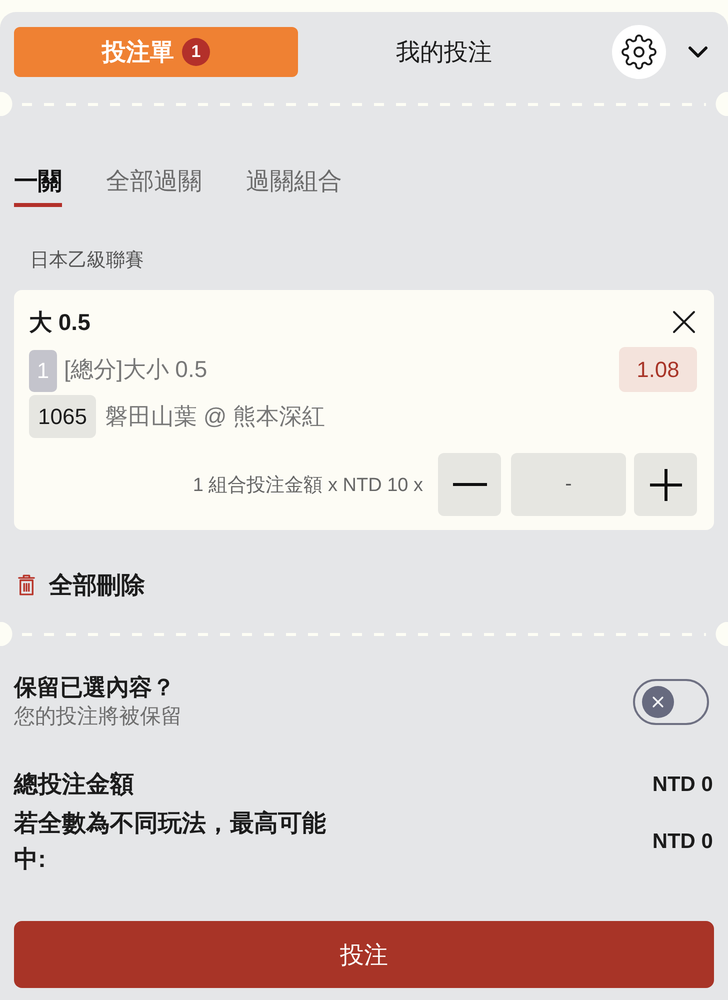 The image size is (728, 1000). Describe the element at coordinates (364, 954) in the screenshot. I see `place-bet-button: 投注` at that location.